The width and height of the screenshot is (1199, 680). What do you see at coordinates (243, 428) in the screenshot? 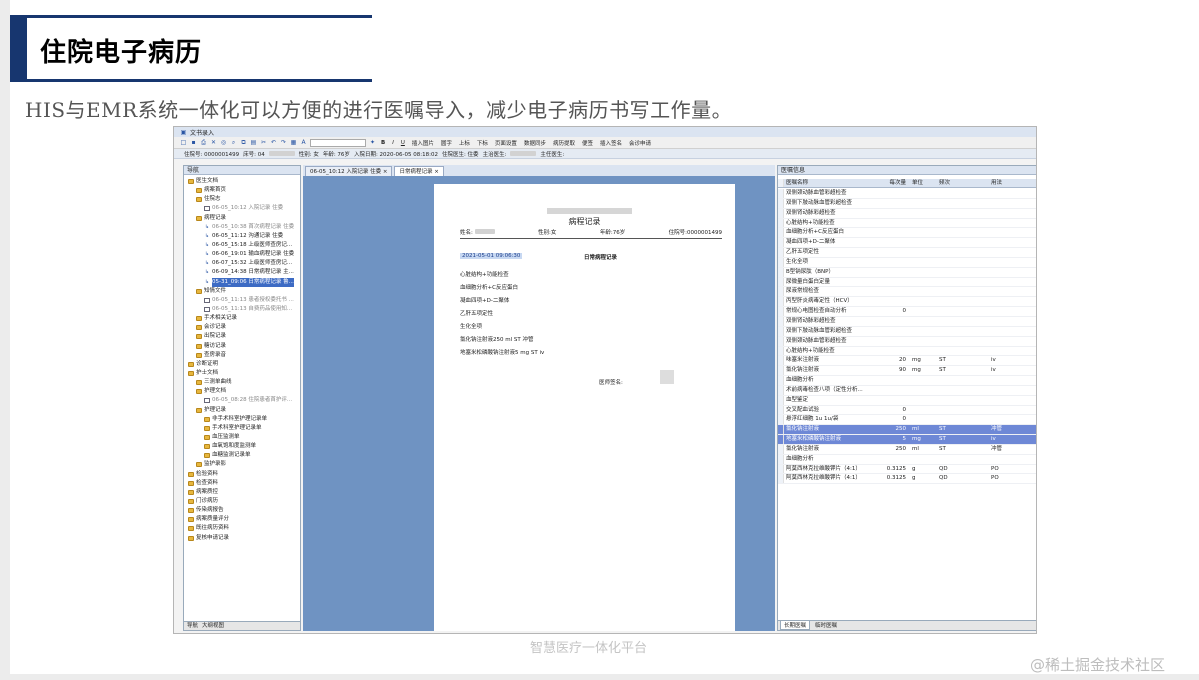
I see `tree-item: 手术科室护理记录单` at bounding box center [243, 428].